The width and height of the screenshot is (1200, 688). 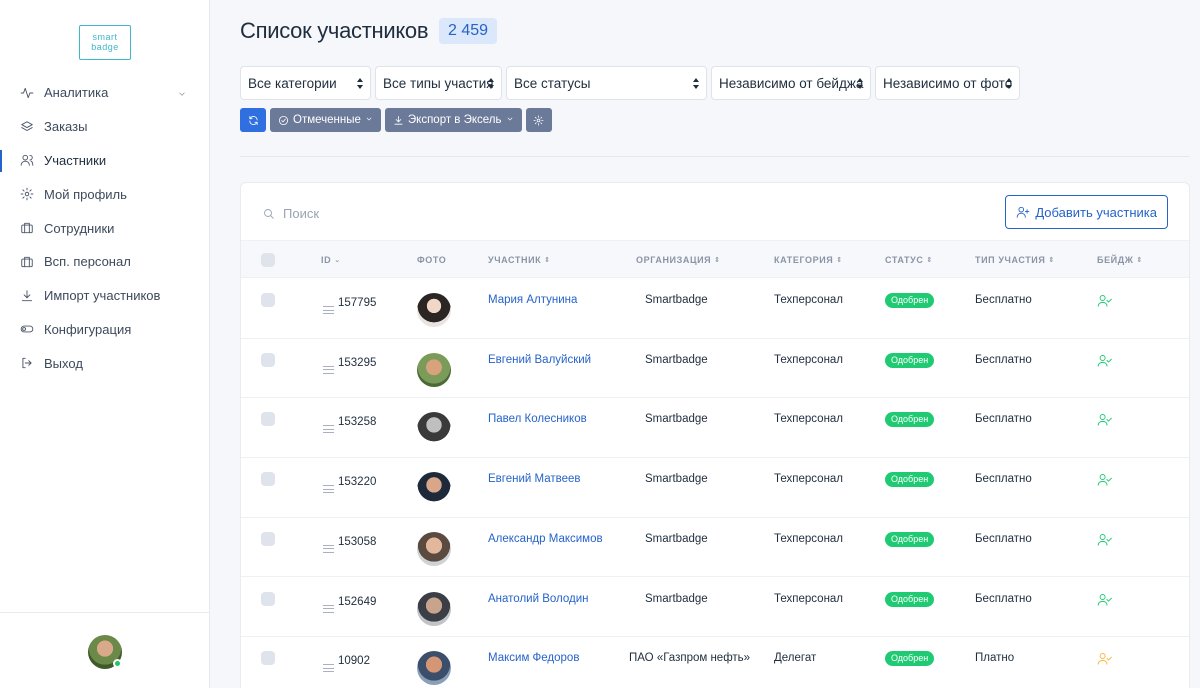 What do you see at coordinates (1086, 212) in the screenshot?
I see `add-participant-button: Добавить участника` at bounding box center [1086, 212].